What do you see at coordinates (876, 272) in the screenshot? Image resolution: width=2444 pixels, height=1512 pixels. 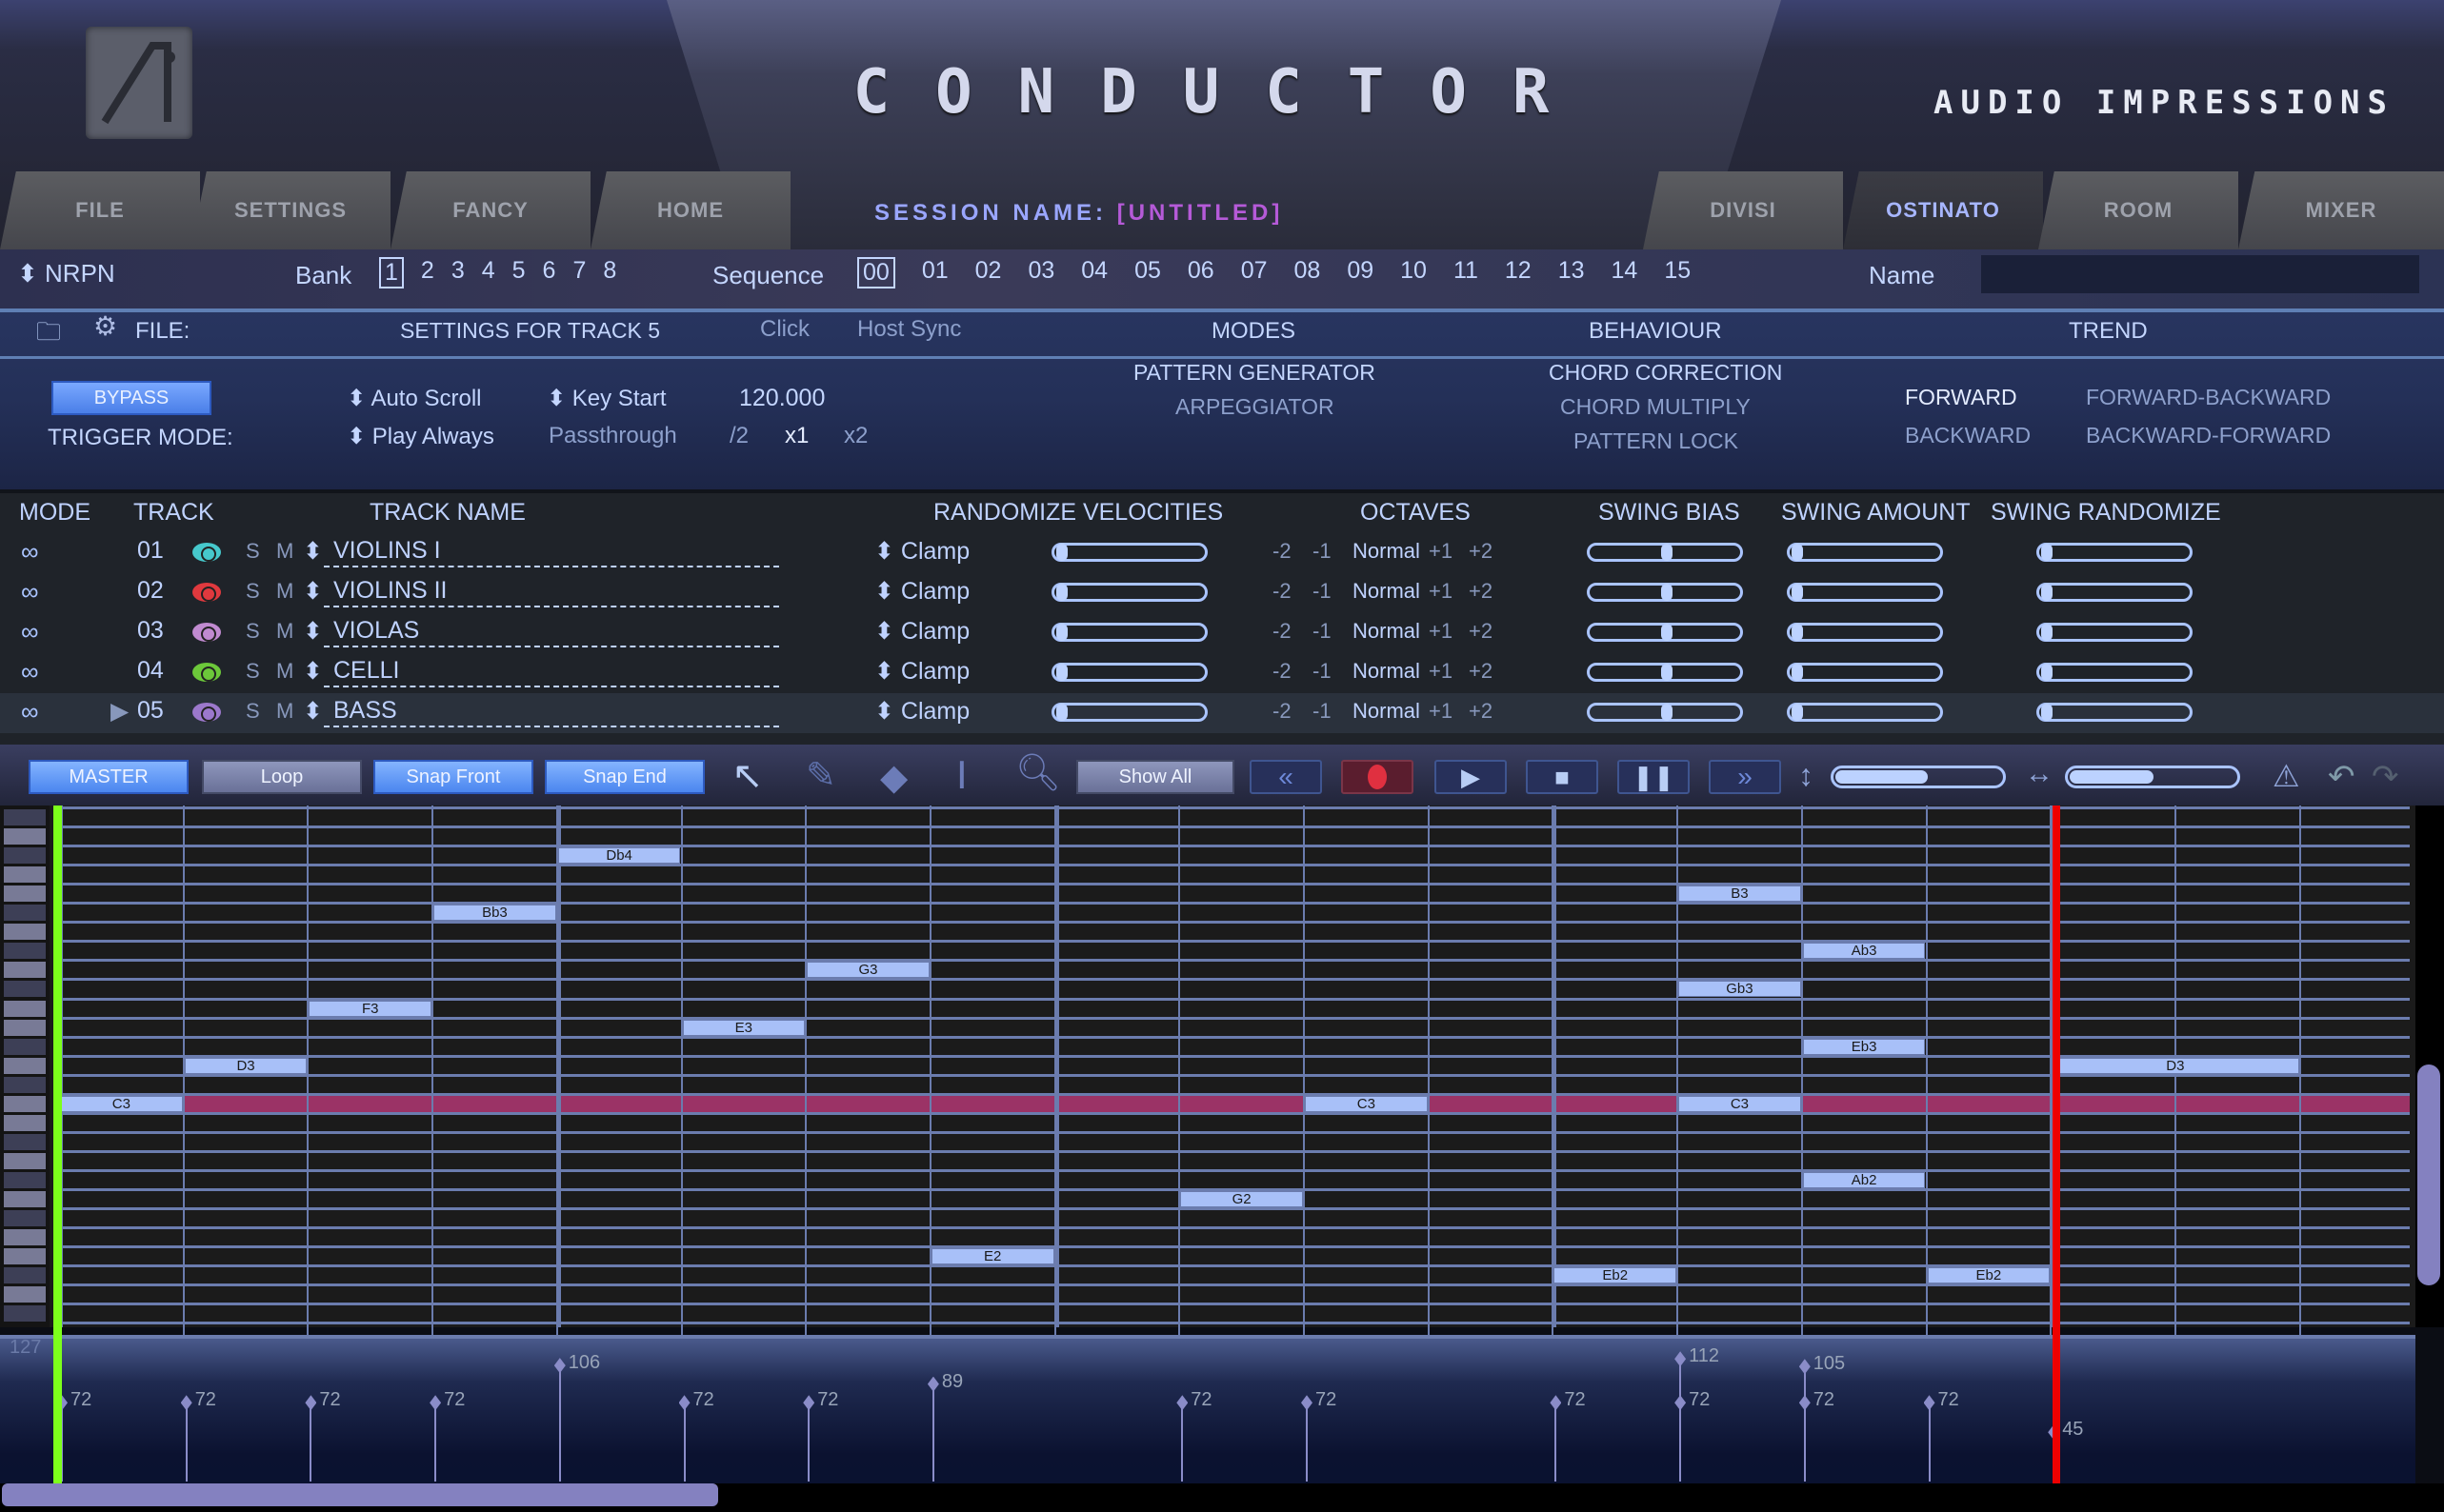 I see `sequence-00: 00` at bounding box center [876, 272].